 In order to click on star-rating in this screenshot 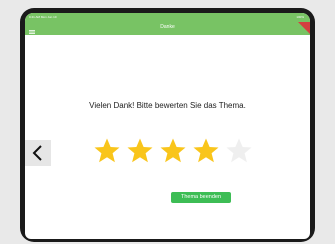, I will do `click(193, 152)`.